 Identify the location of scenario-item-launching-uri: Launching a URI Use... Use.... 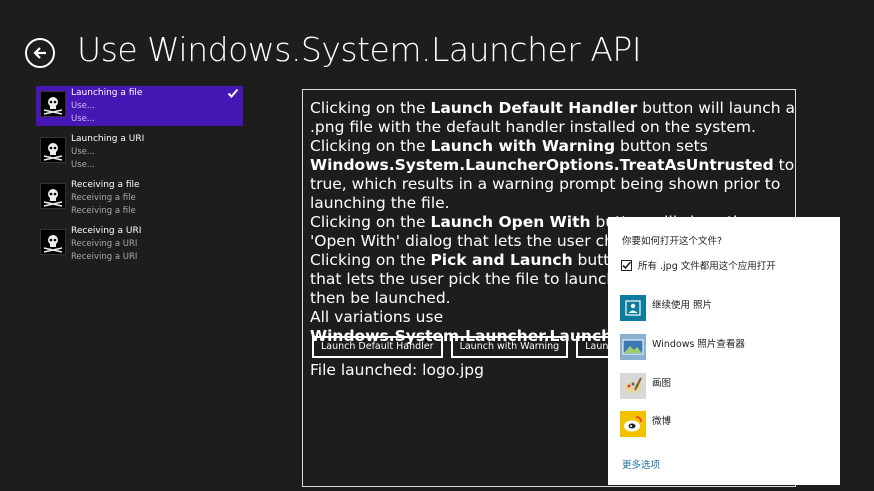
(139, 152).